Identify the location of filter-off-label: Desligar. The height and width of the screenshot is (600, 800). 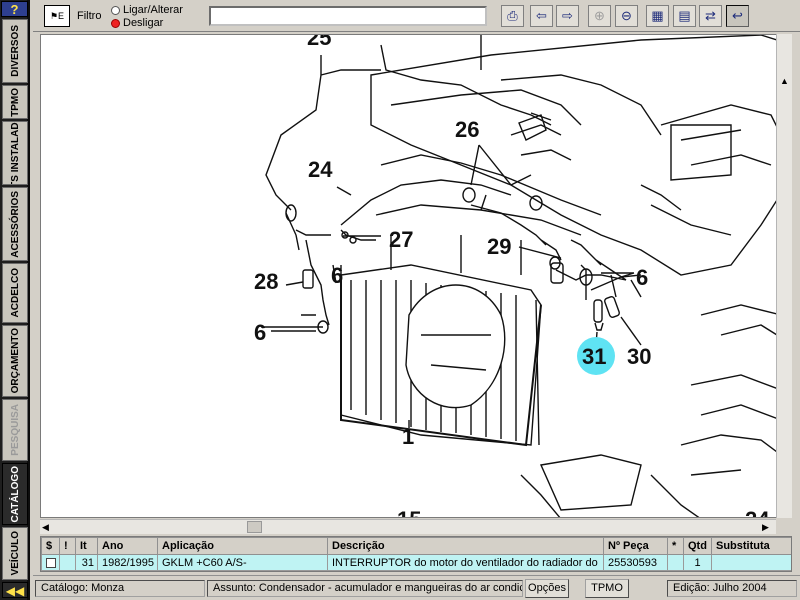
(143, 23).